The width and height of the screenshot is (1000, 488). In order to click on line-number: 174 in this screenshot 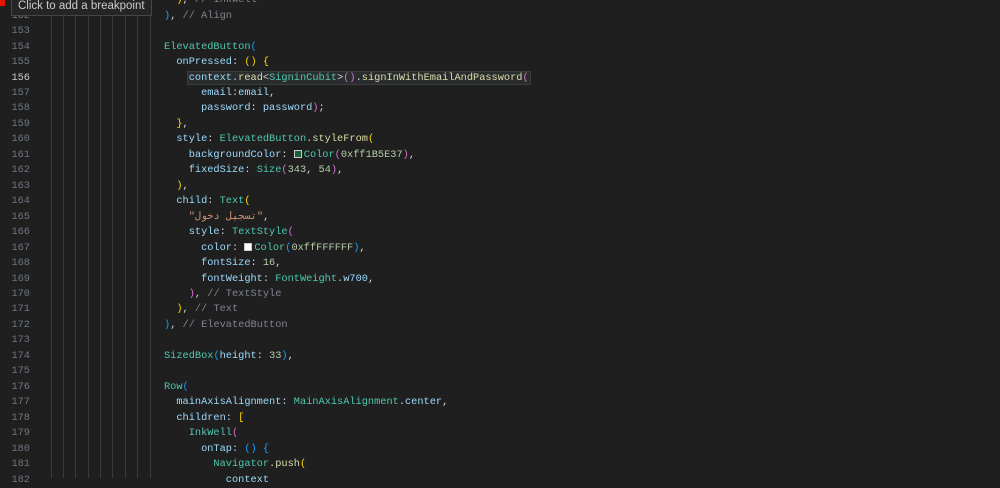, I will do `click(15, 356)`.